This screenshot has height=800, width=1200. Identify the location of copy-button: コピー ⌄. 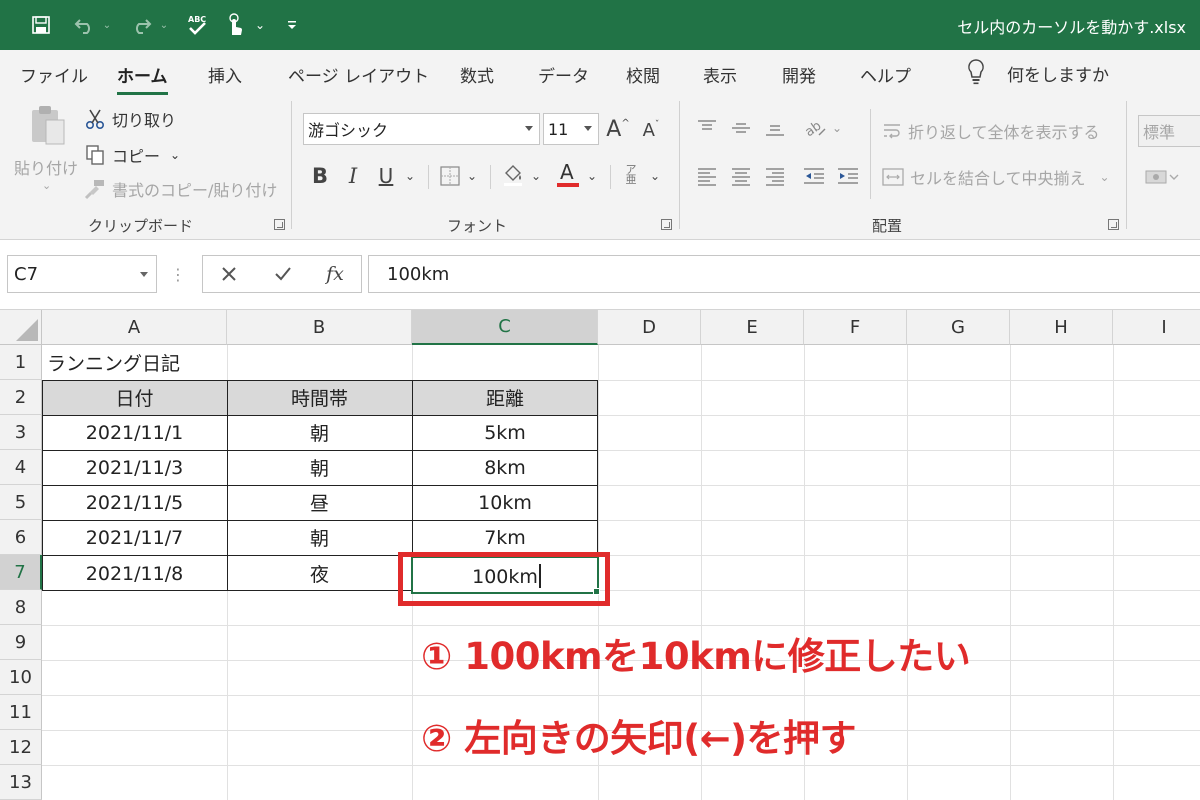
(132, 155).